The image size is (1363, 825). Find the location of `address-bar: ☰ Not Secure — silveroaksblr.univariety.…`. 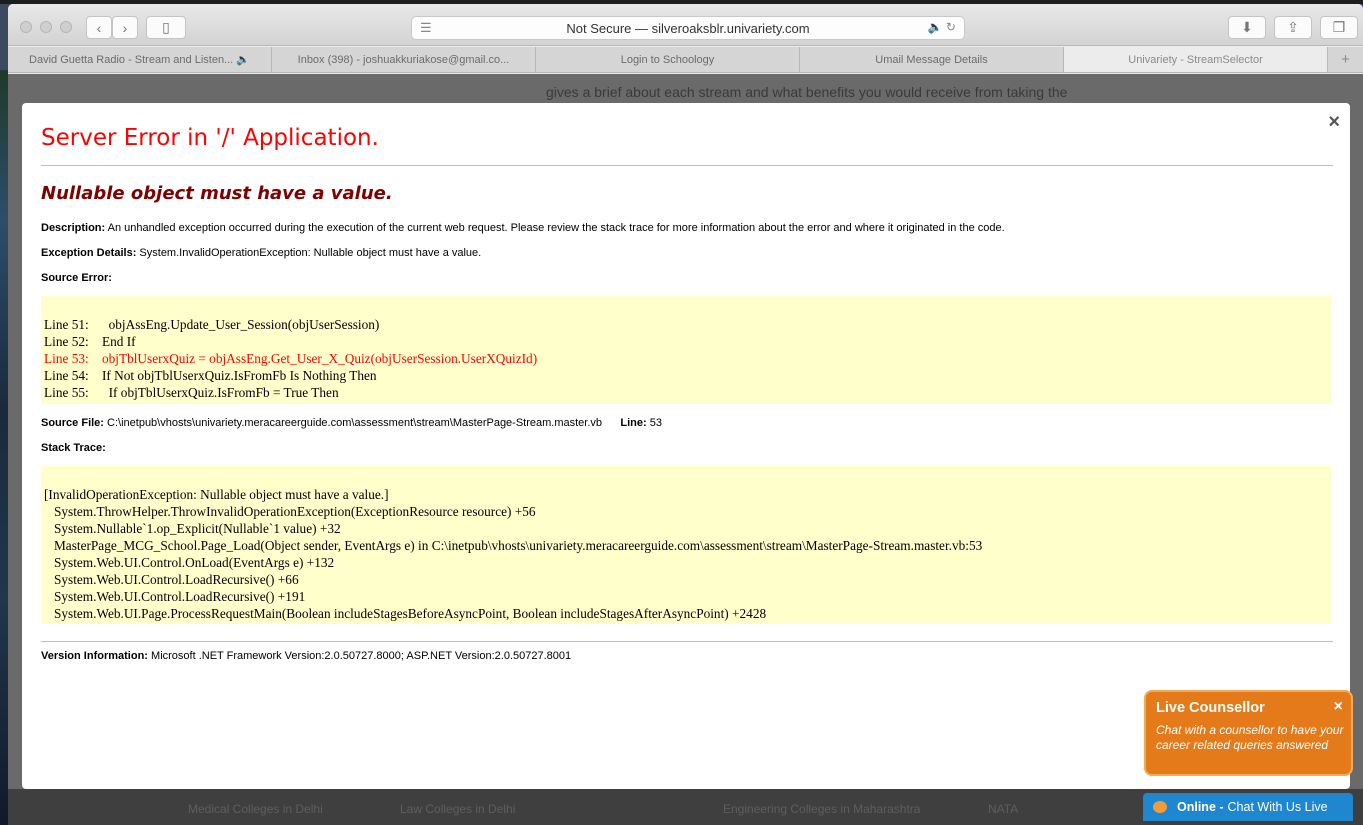

address-bar: ☰ Not Secure — silveroaksblr.univariety.… is located at coordinates (688, 28).